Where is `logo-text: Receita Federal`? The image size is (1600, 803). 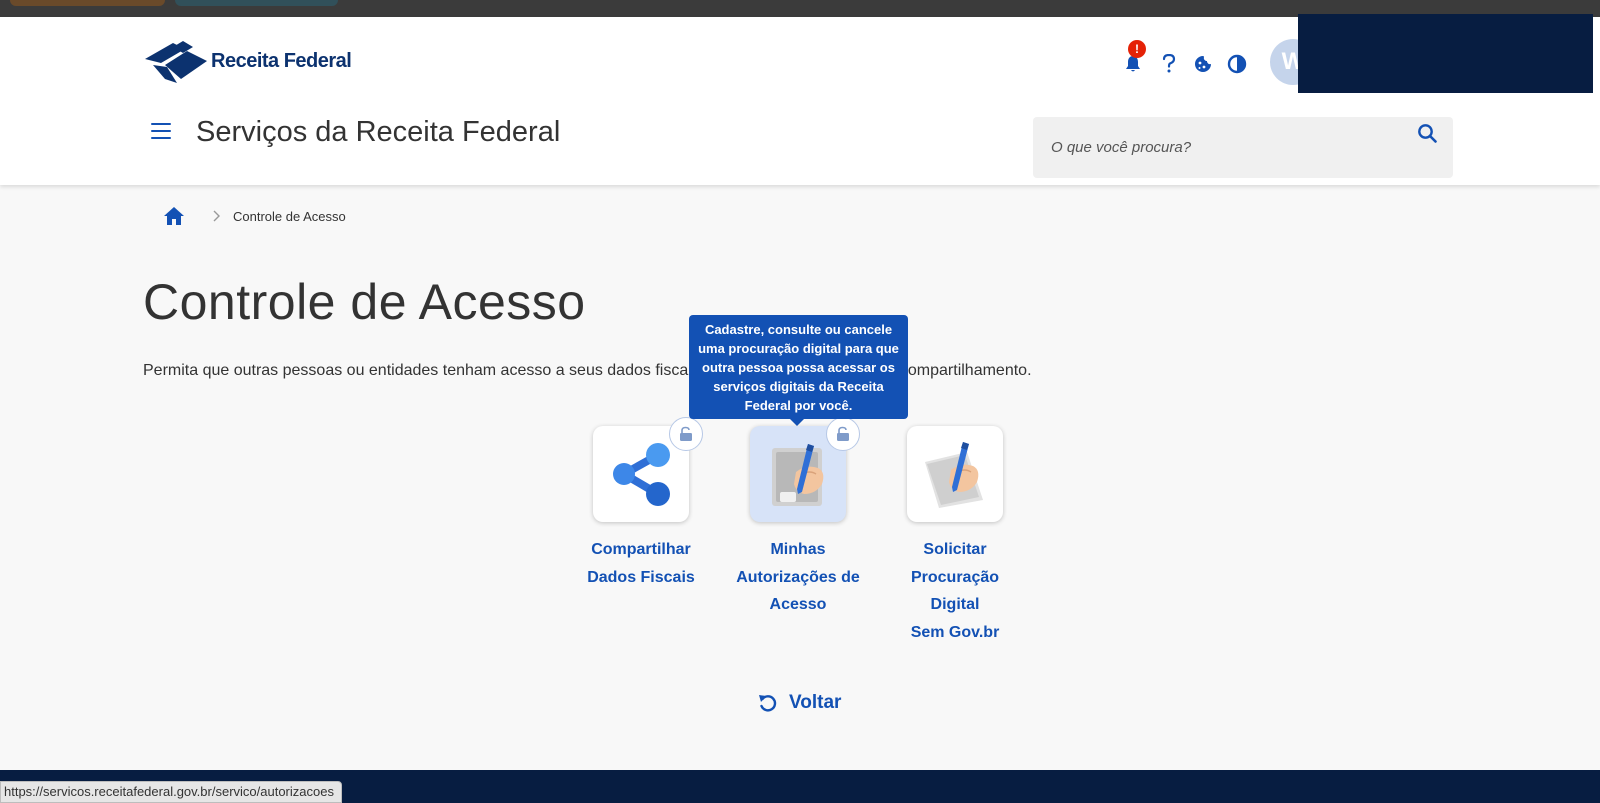 logo-text: Receita Federal is located at coordinates (281, 60).